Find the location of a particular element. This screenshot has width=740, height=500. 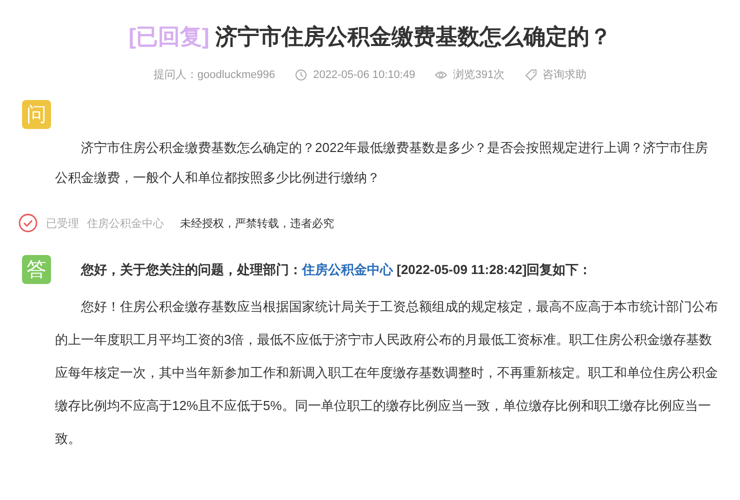

answer-heading: 您好，关于您关注的问题，处理部门：住房公积金中心 [2022-05-09 11:28:42]回复如下： is located at coordinates (336, 269).